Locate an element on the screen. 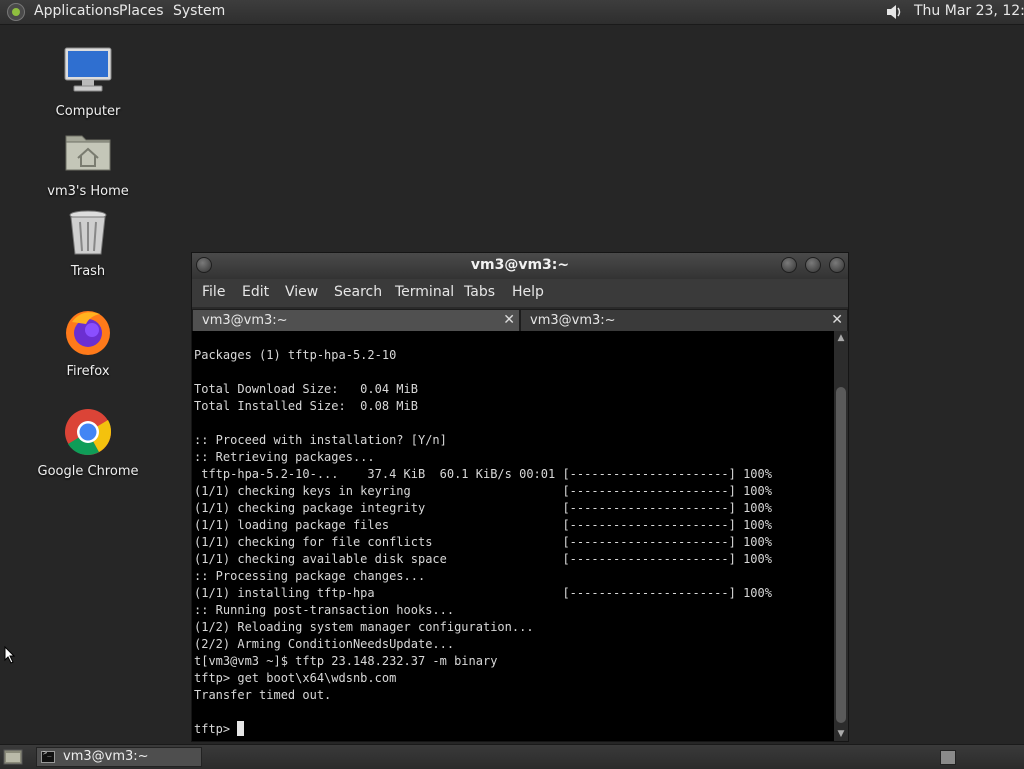 Image resolution: width=1024 pixels, height=769 pixels. desktop-icon-computer: Computer is located at coordinates (88, 82).